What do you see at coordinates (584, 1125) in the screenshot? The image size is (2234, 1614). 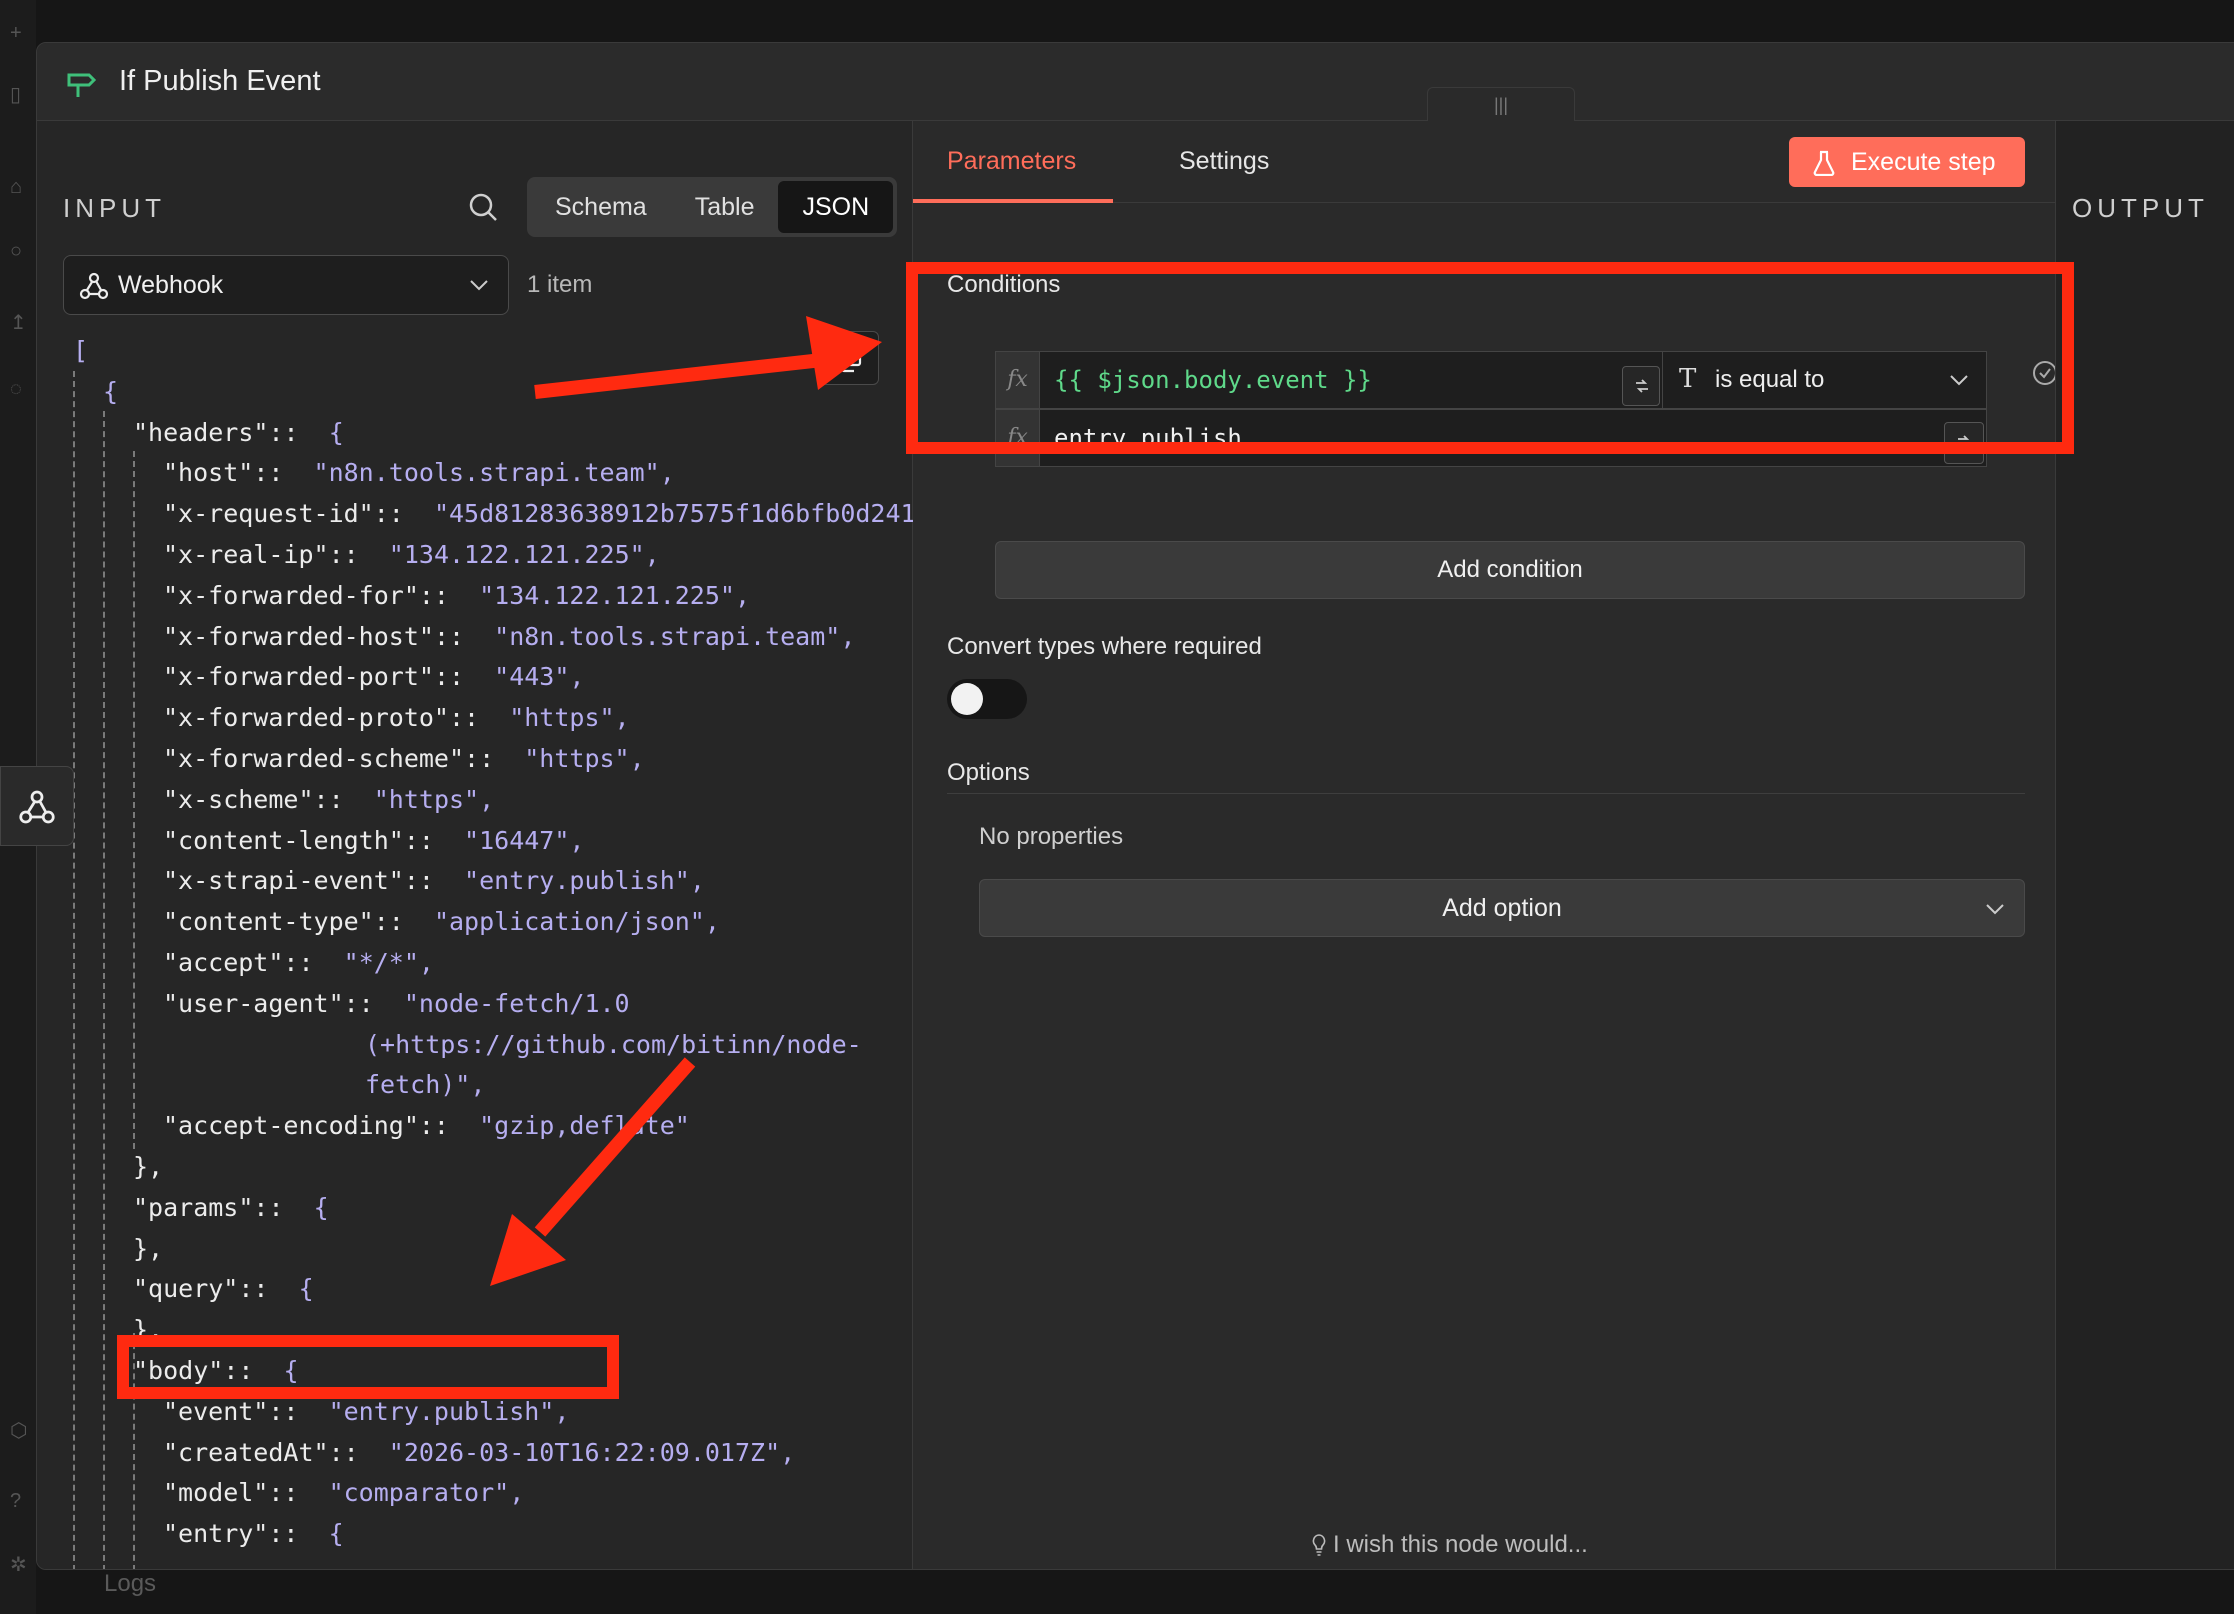 I see `json-value: "gzip,deflate"` at bounding box center [584, 1125].